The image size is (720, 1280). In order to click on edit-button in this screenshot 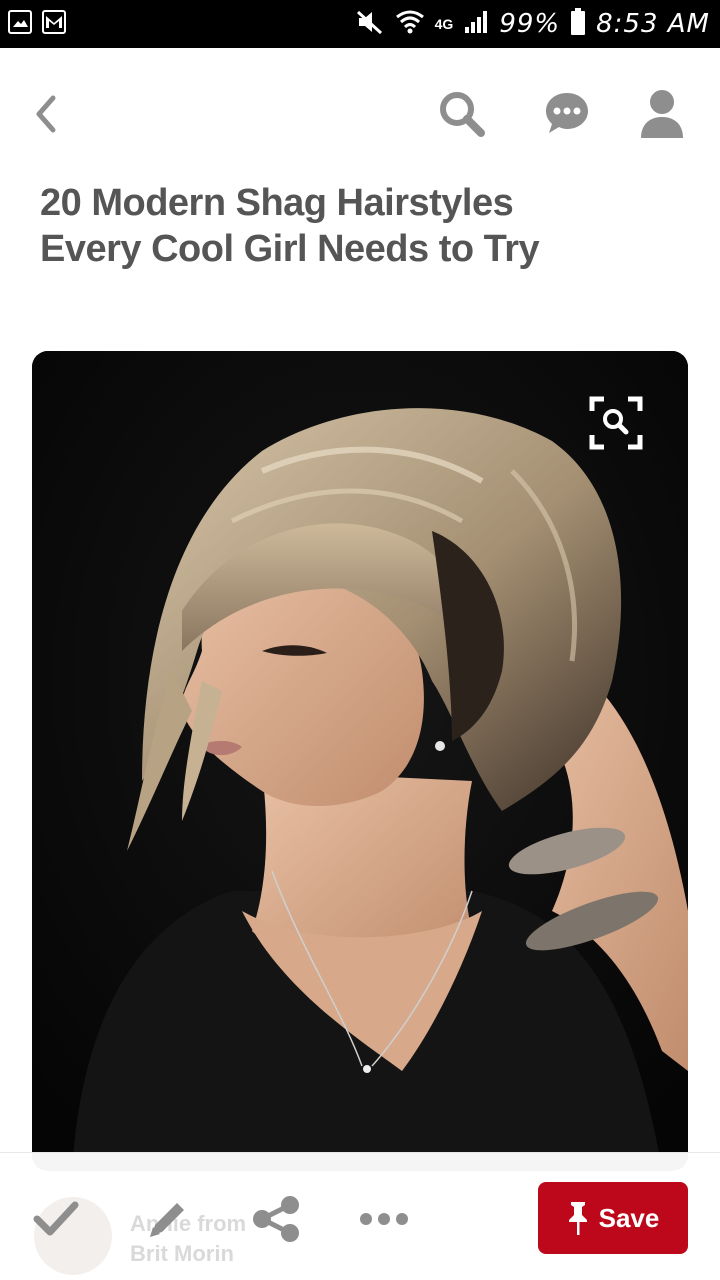, I will do `click(168, 1219)`.